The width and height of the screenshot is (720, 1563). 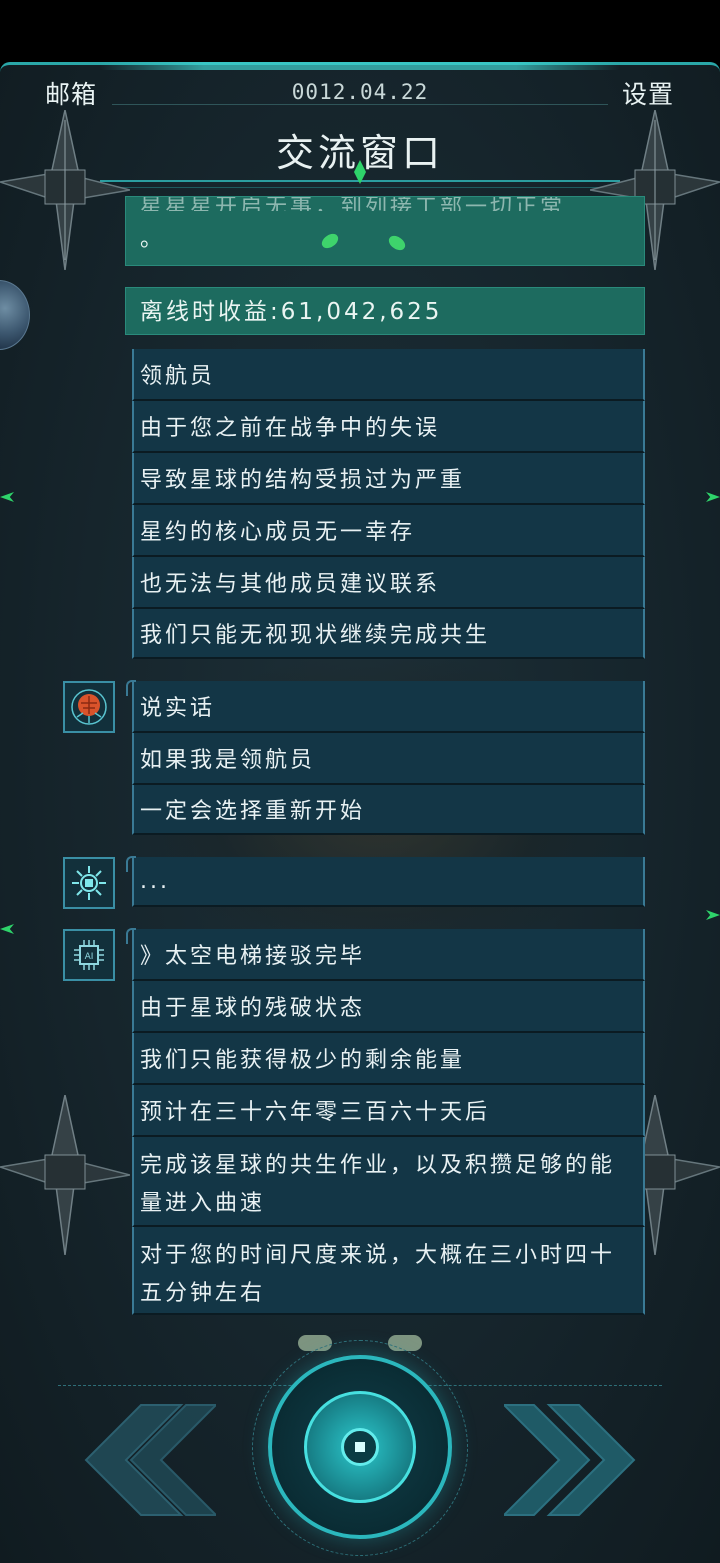 I want to click on chip-sun-avatar-icon, so click(x=89, y=883).